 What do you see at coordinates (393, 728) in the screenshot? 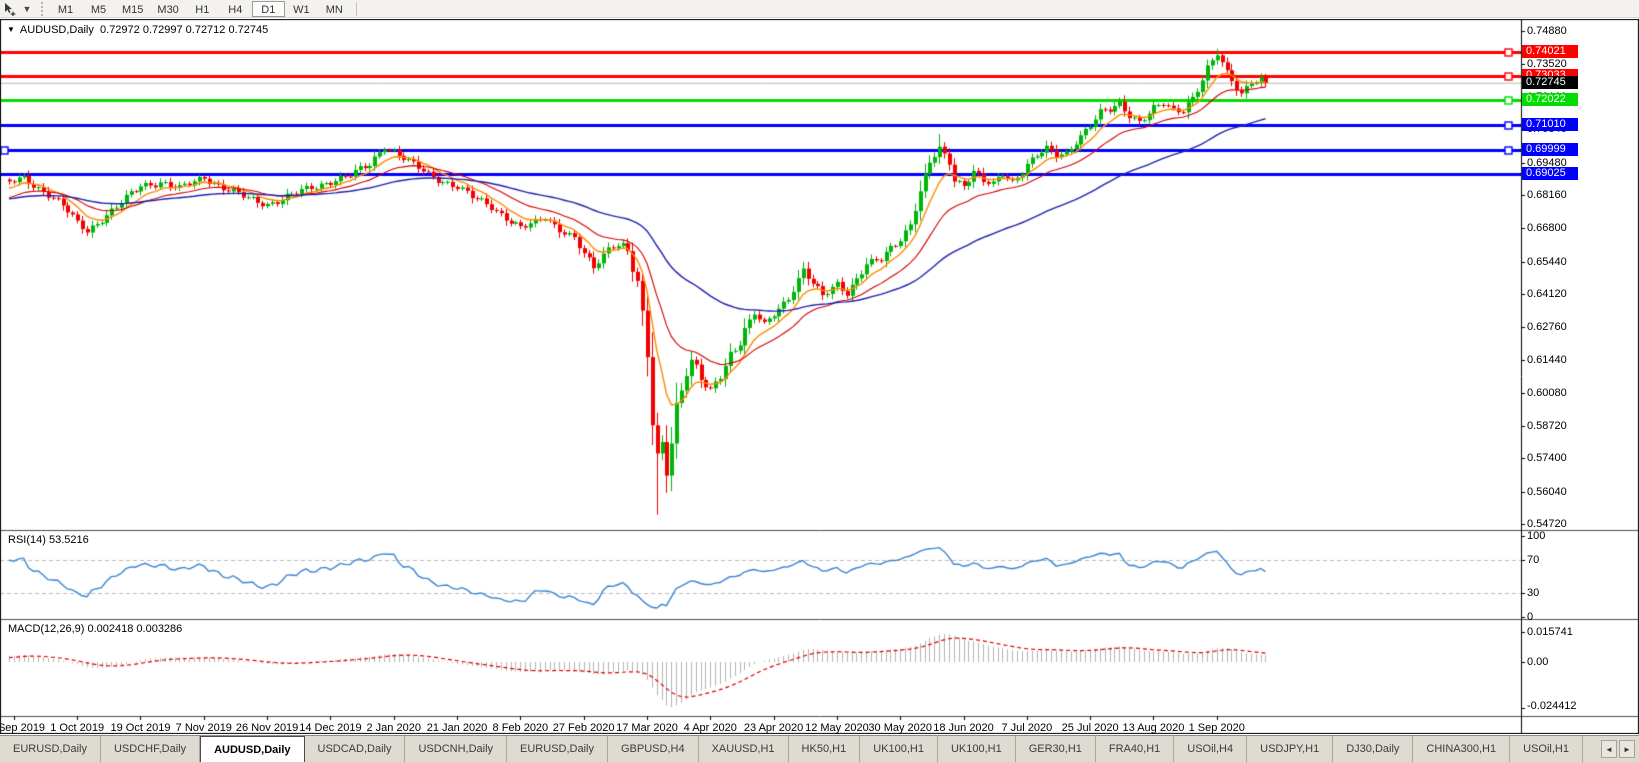
I see `date-label: 2 Jan 2020` at bounding box center [393, 728].